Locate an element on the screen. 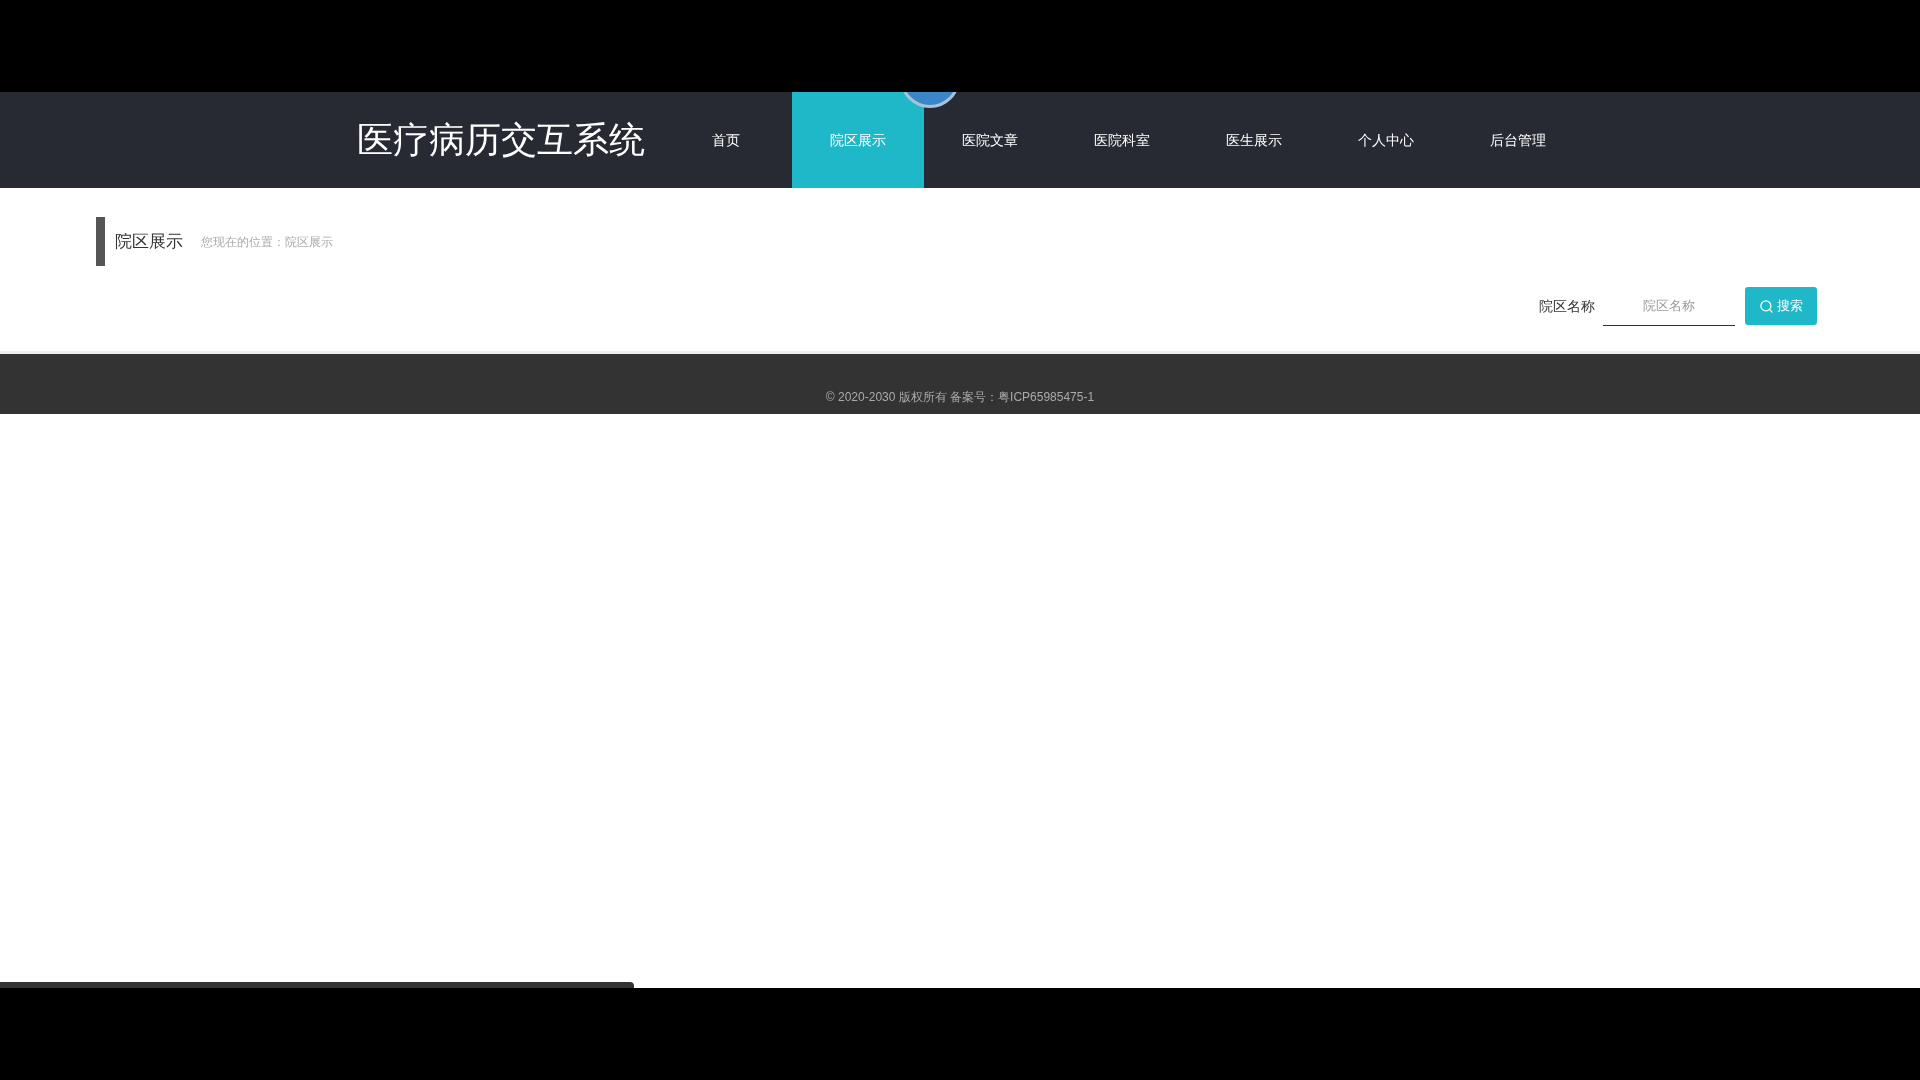  breadcrumb-text: 您现在的位置：院区展示 is located at coordinates (267, 242).